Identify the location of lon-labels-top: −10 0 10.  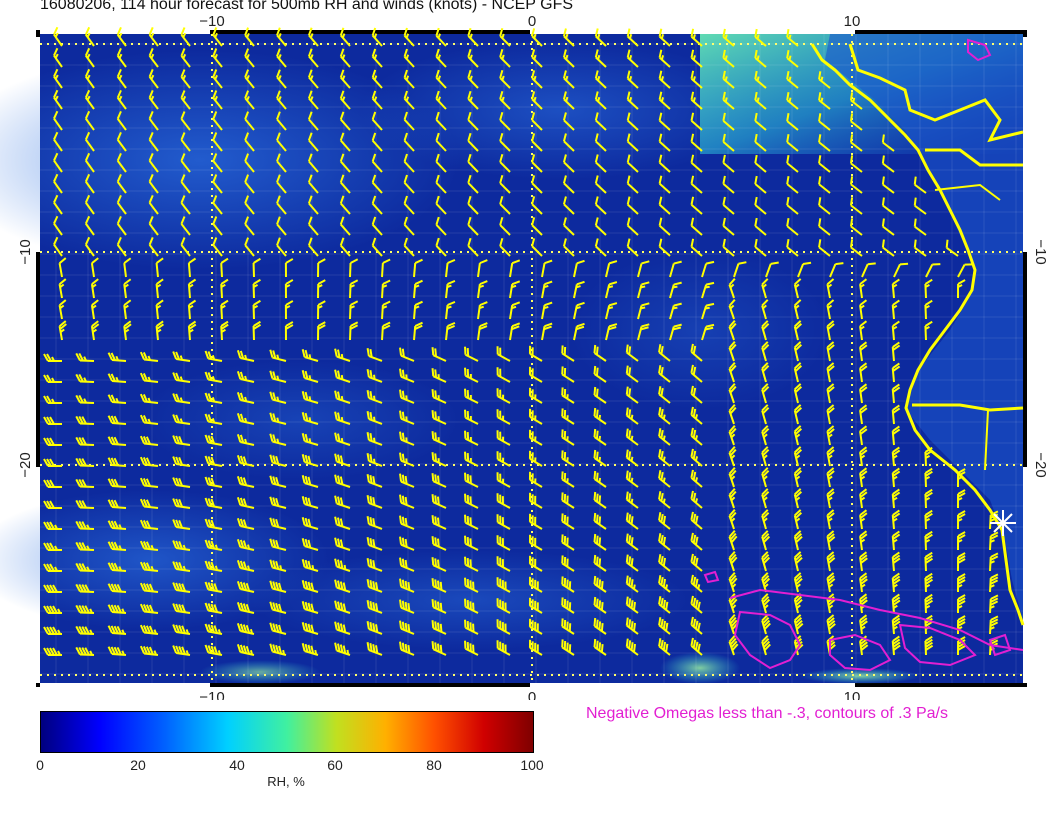
(529, 21).